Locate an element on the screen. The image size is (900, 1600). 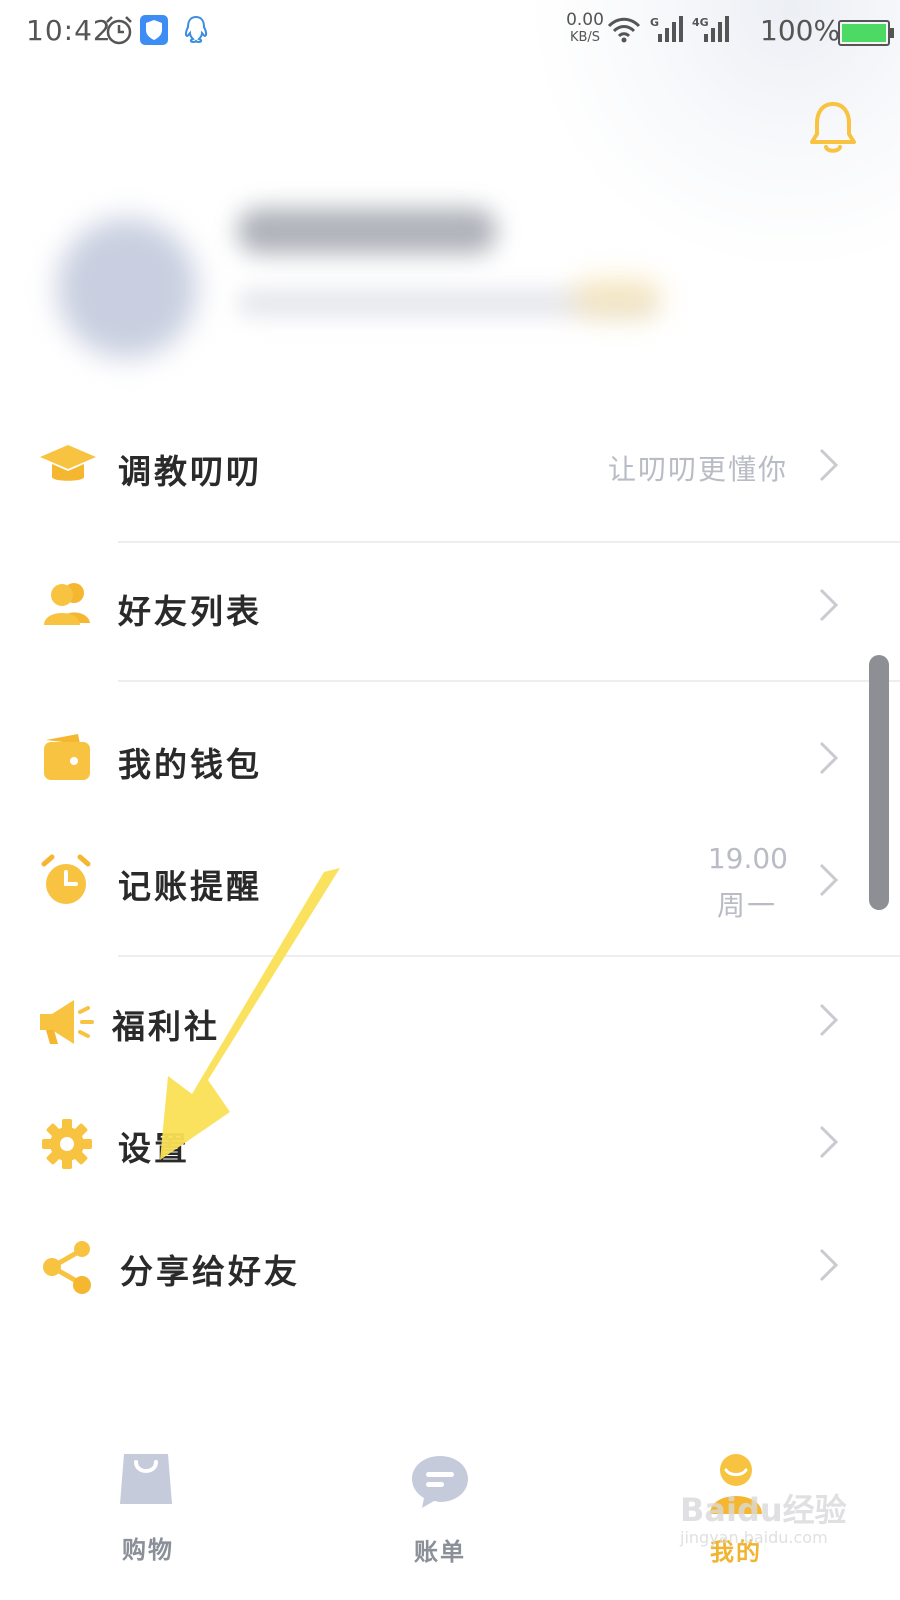
menu-item-wallet: 我的钱包 is located at coordinates (450, 758).